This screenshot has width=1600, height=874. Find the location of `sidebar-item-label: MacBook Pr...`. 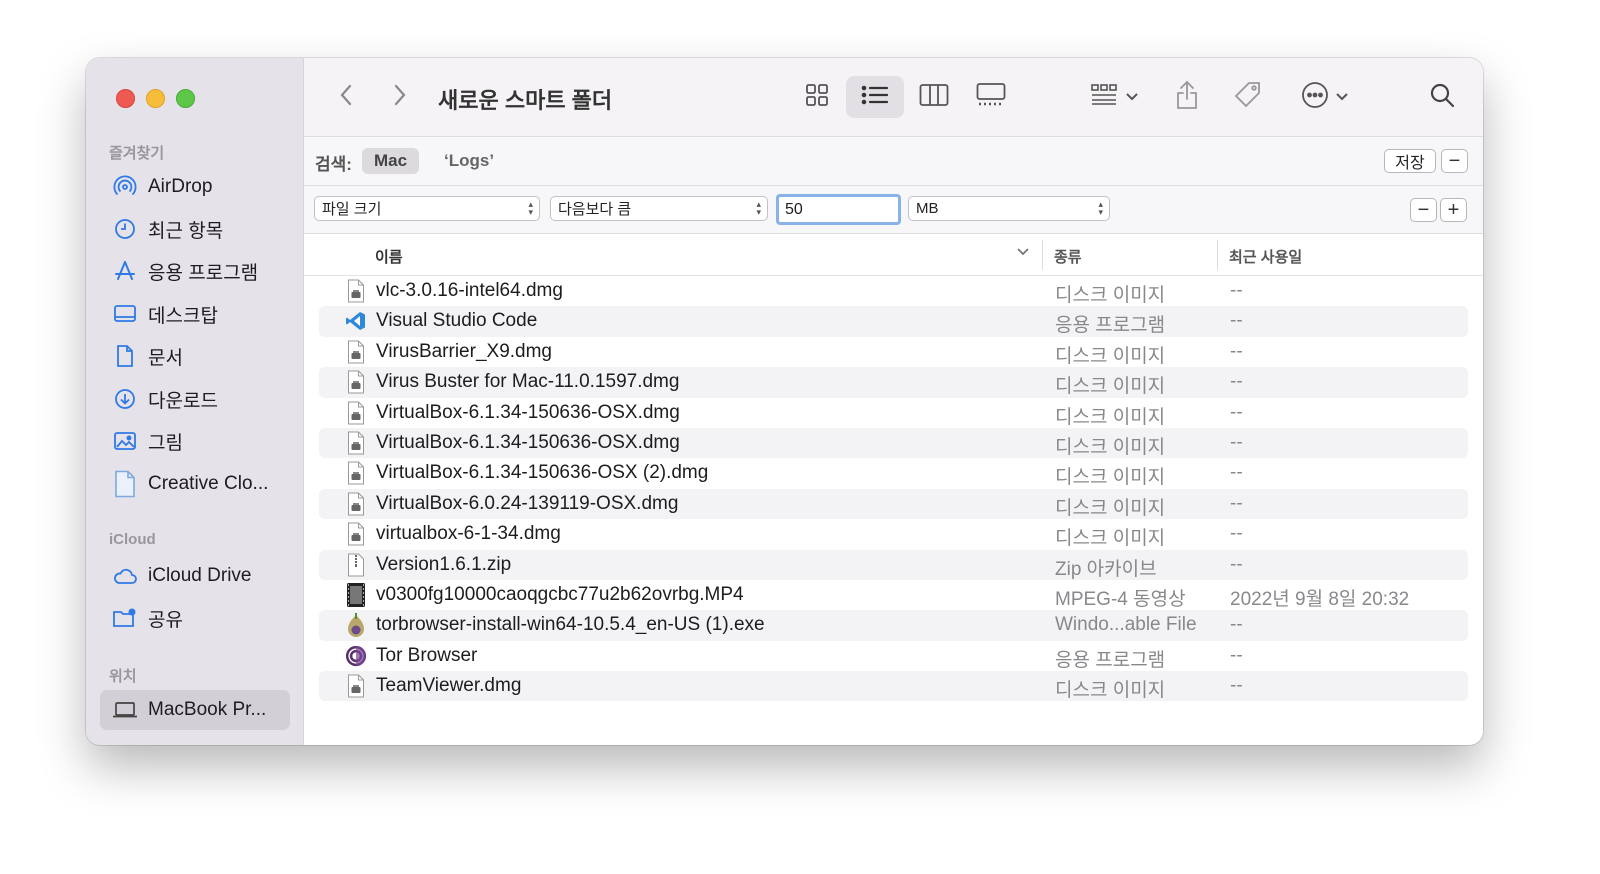

sidebar-item-label: MacBook Pr... is located at coordinates (207, 709).